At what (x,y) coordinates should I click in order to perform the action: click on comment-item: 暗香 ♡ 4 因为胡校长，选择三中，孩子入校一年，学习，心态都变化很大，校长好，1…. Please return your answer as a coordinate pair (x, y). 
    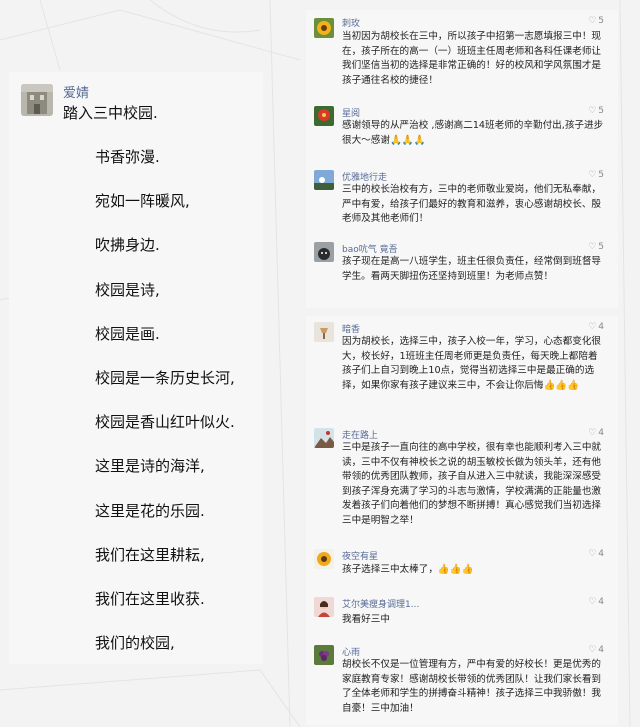
    Looking at the image, I should click on (462, 372).